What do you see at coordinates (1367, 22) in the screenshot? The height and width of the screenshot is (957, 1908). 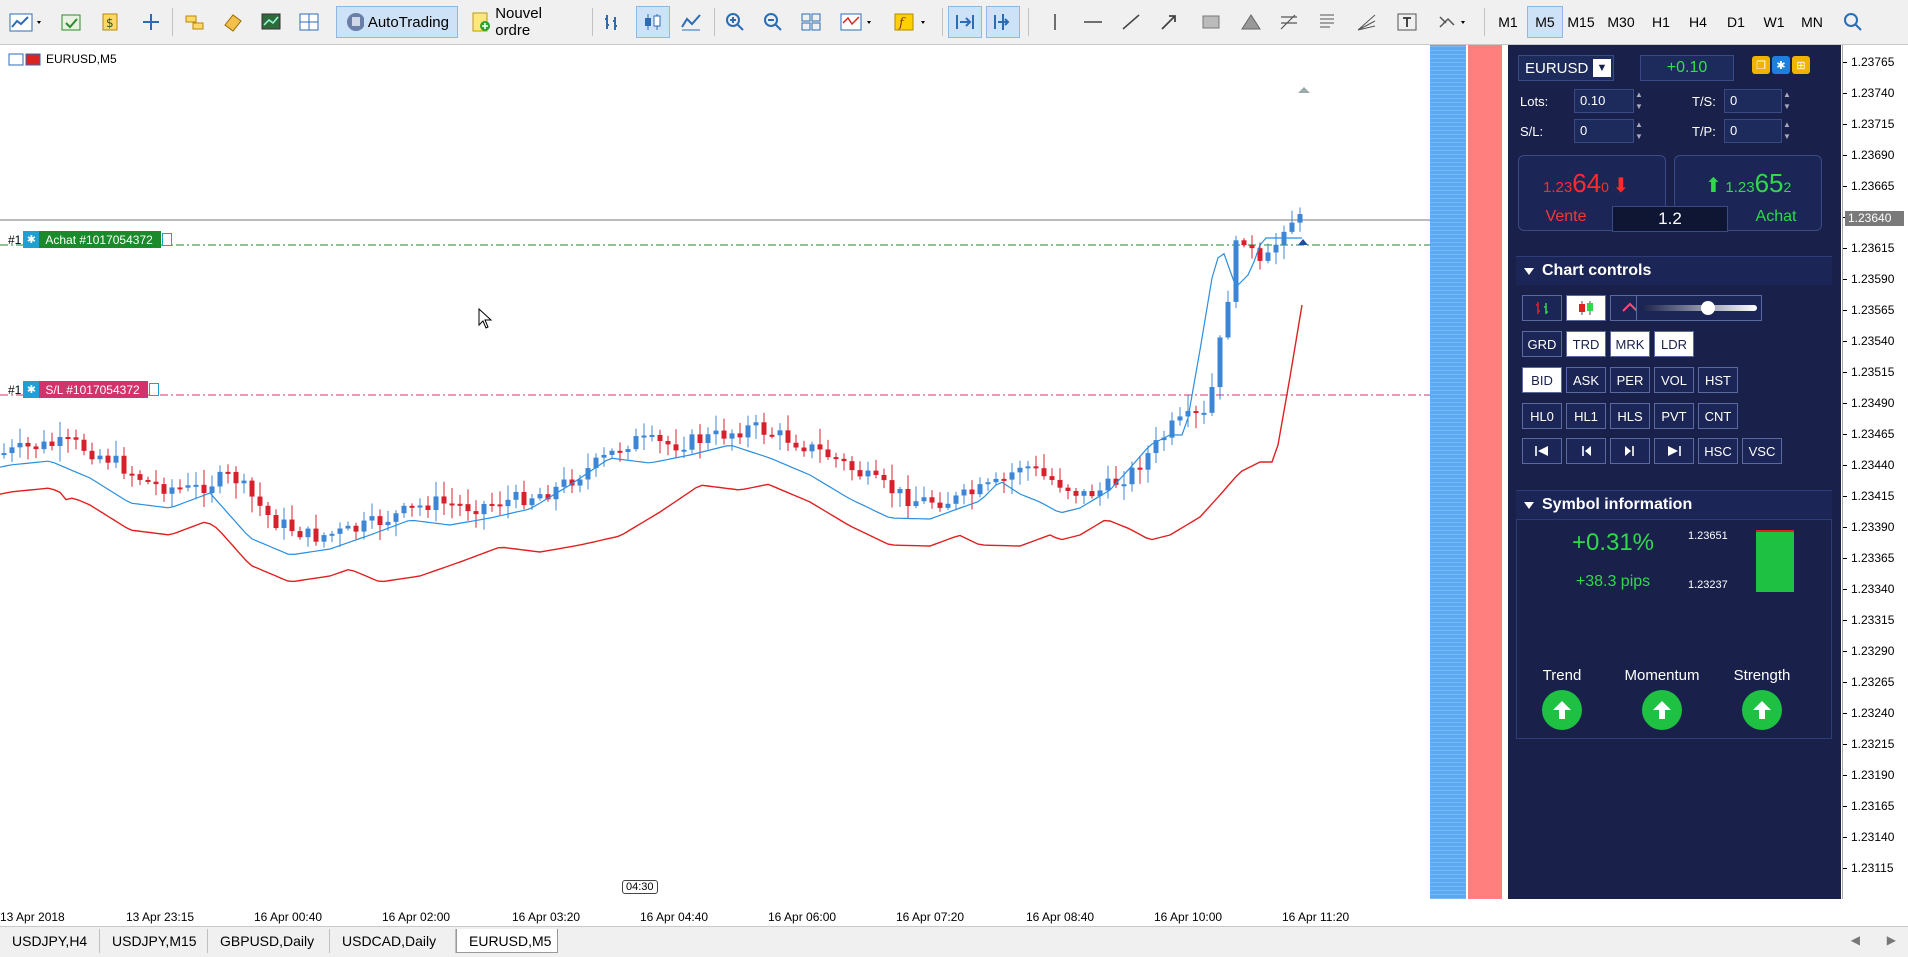 I see `fibo-fan-icon` at bounding box center [1367, 22].